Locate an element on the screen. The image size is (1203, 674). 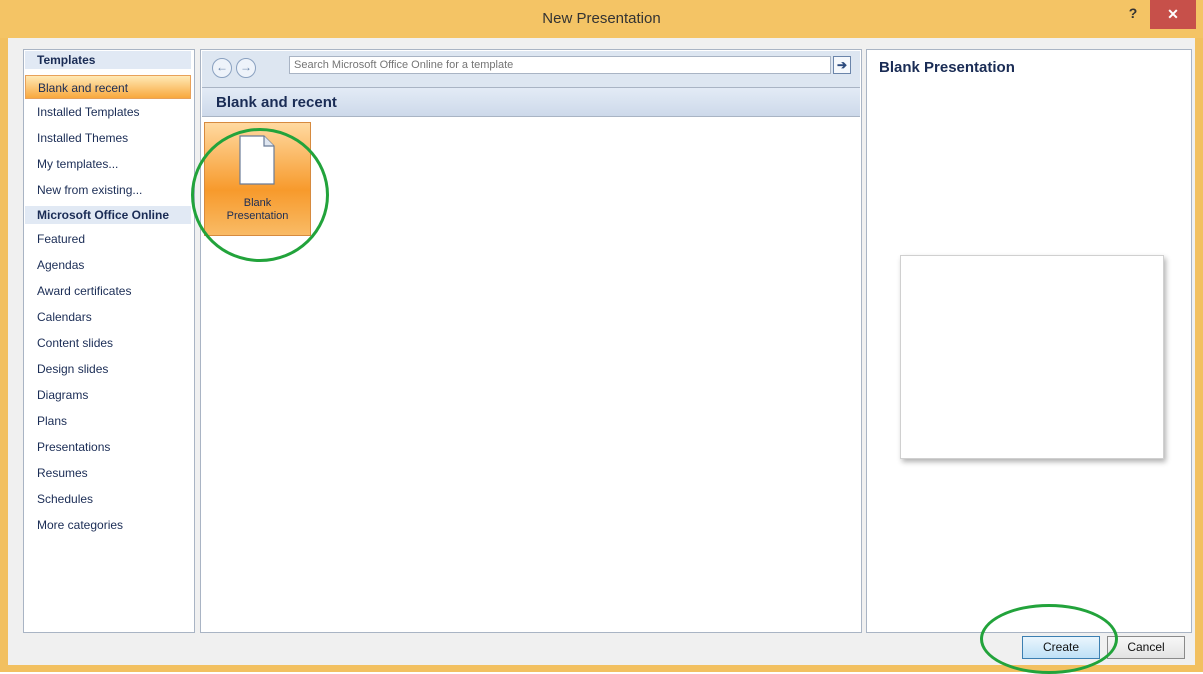
tile-label-line1: Blank is located at coordinates (257, 203).